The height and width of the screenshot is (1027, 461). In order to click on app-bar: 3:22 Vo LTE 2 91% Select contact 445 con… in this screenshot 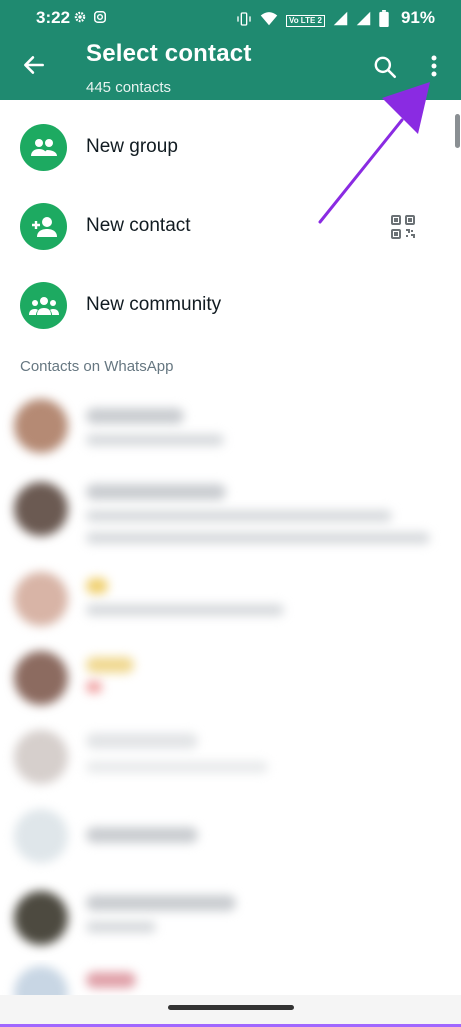, I will do `click(230, 50)`.